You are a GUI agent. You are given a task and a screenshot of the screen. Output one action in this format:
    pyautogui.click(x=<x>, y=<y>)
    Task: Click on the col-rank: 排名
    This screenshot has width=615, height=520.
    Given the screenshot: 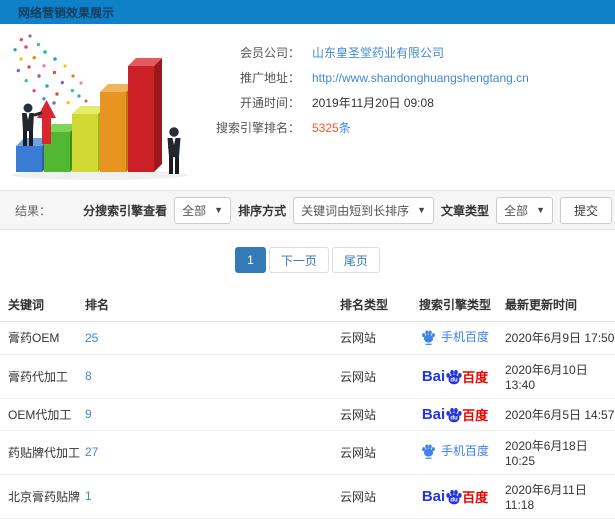 What is the action you would take?
    pyautogui.click(x=212, y=305)
    